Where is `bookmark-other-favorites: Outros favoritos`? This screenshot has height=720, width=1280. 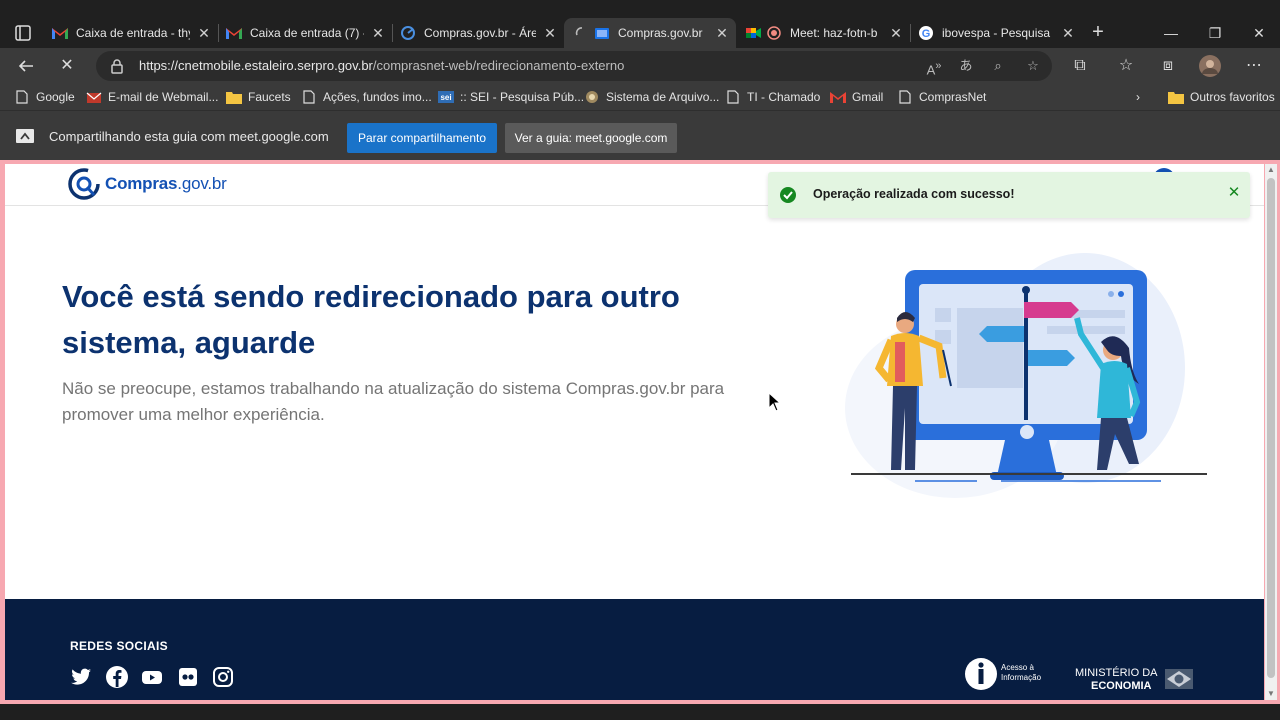
bookmark-other-favorites: Outros favoritos is located at coordinates (1221, 97).